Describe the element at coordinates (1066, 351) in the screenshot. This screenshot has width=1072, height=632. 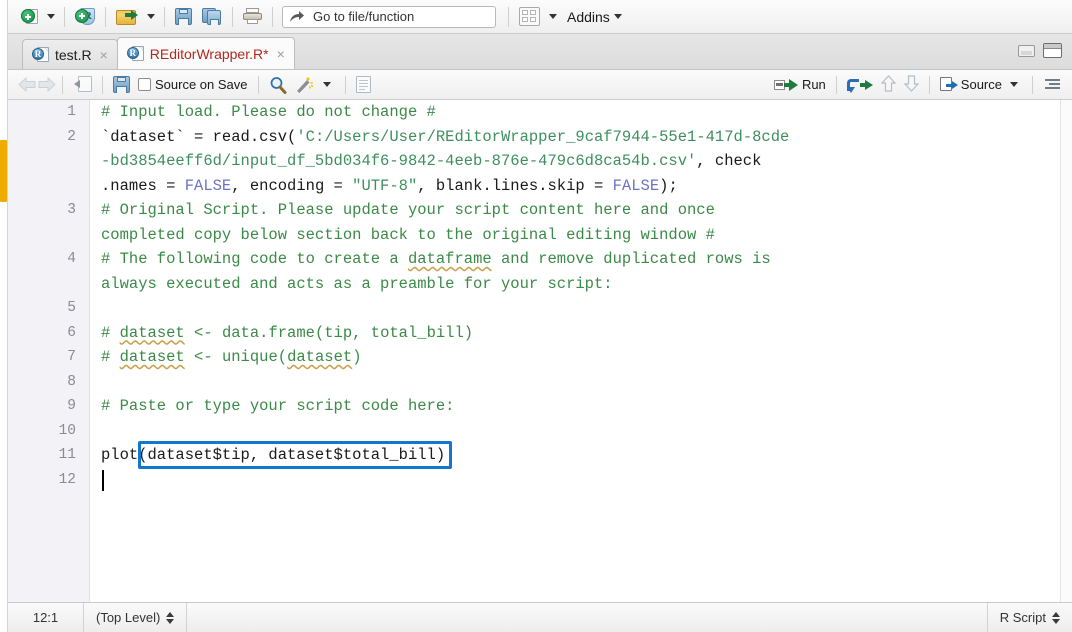
I see `vertical-scrollbar` at that location.